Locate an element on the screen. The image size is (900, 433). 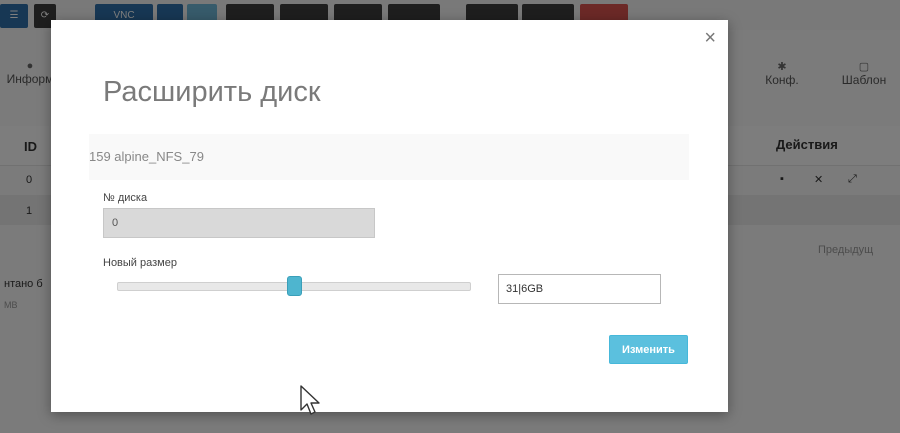
mouse-cursor-icon is located at coordinates (310, 400).